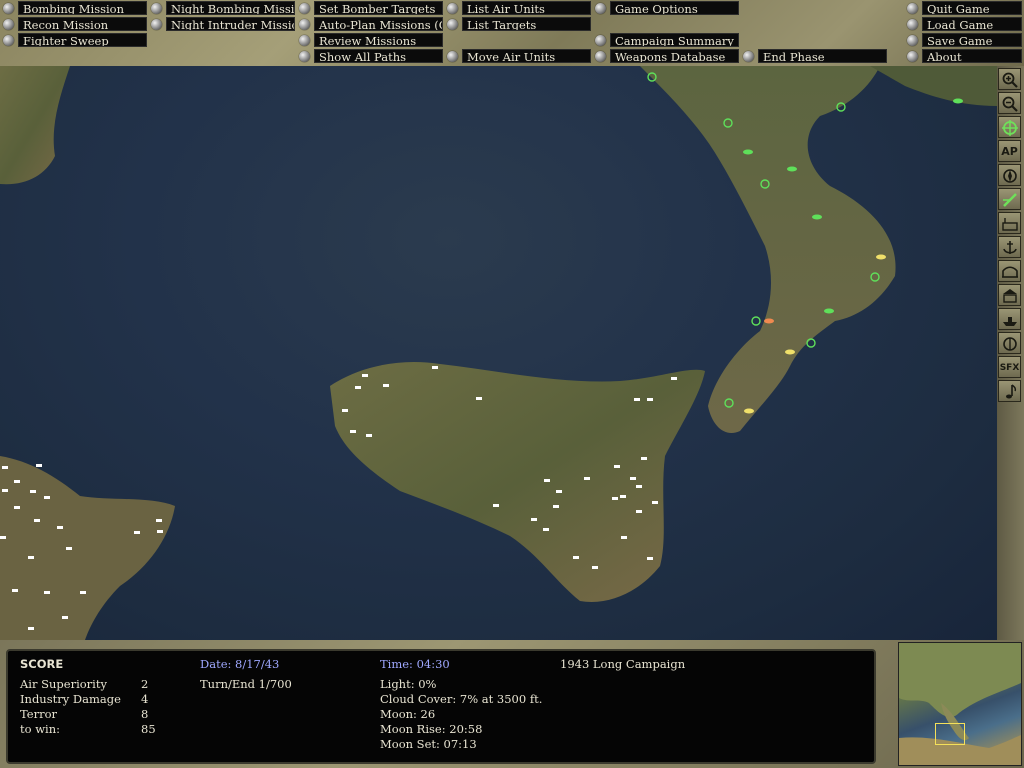  I want to click on airfield-toggle-button, so click(1009, 199).